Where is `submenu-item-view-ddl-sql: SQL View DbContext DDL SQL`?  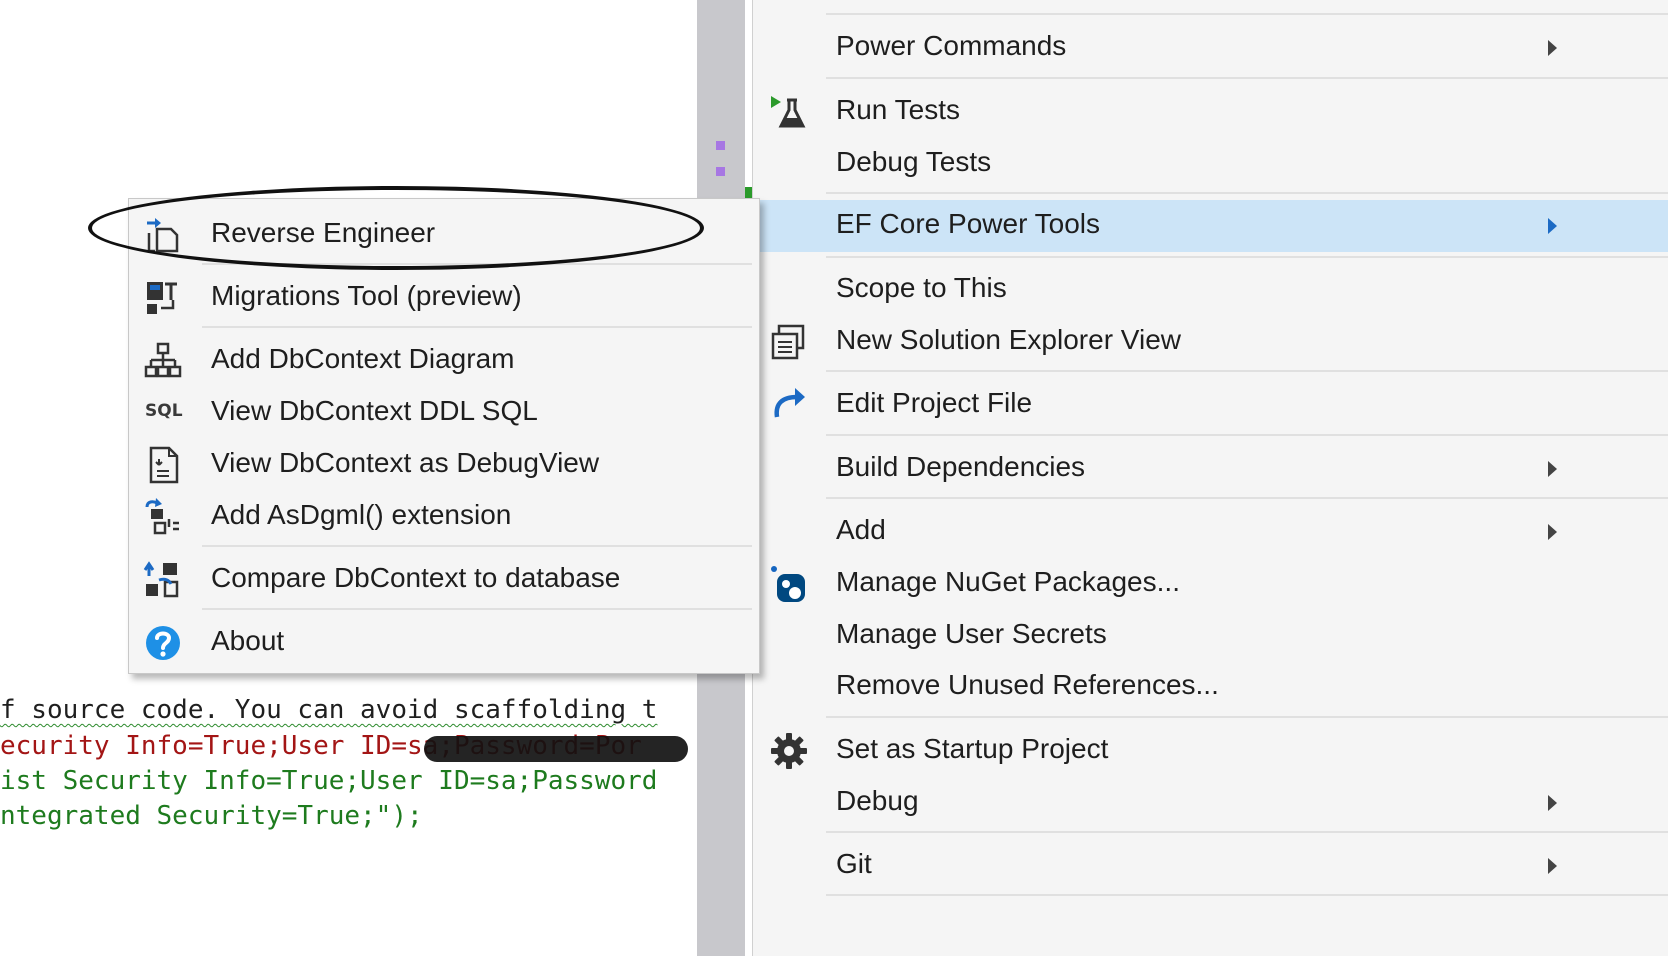 submenu-item-view-ddl-sql: SQL View DbContext DDL SQL is located at coordinates (444, 413).